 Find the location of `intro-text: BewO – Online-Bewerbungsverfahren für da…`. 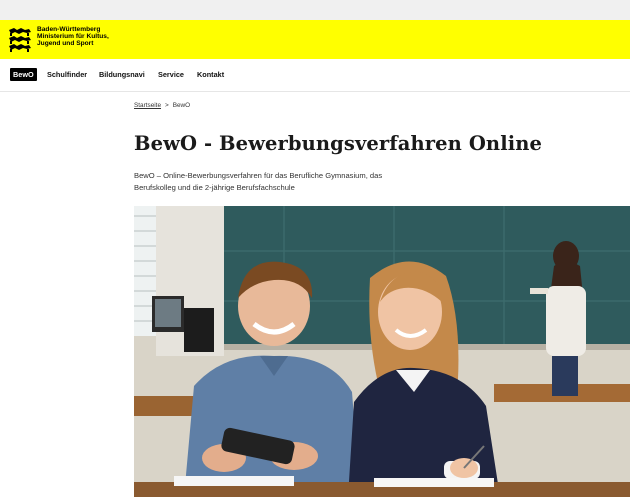

intro-text: BewO – Online-Bewerbungsverfahren für da… is located at coordinates (294, 182).